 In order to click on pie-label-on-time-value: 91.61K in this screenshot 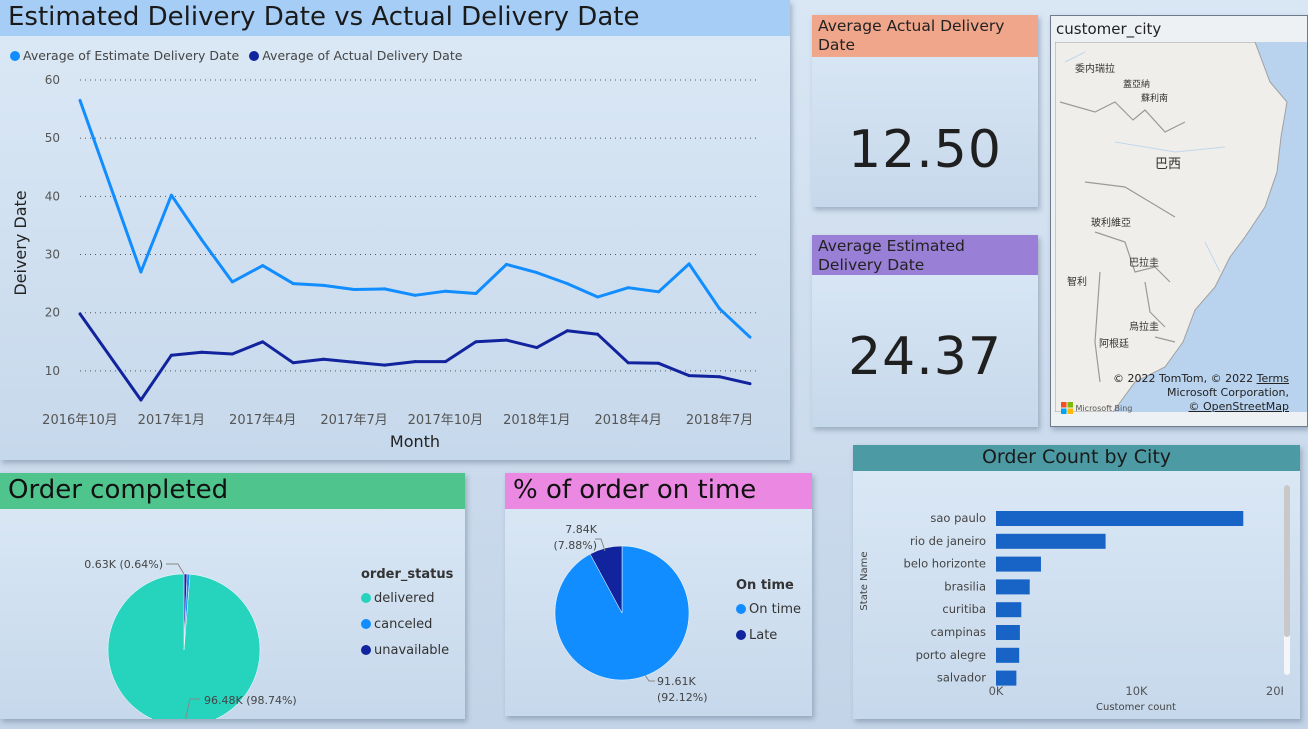, I will do `click(676, 681)`.